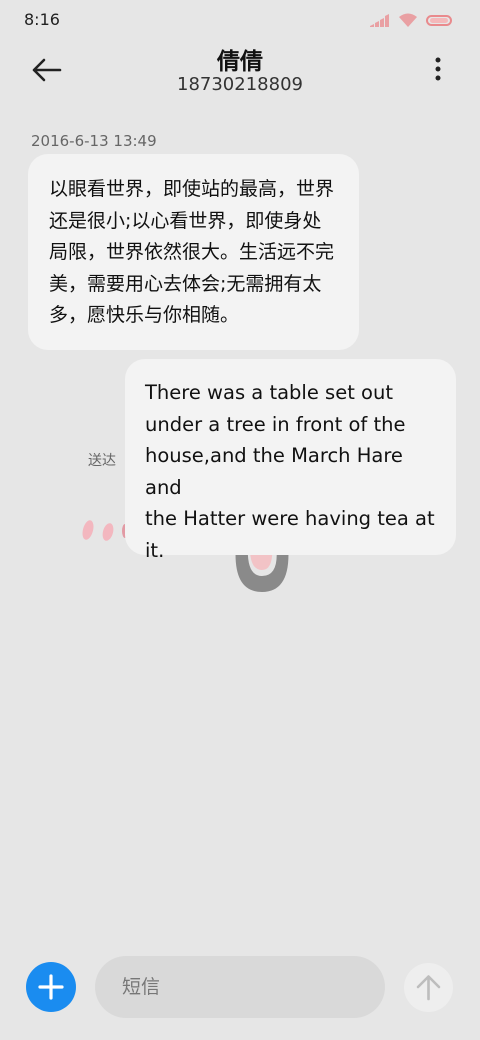  I want to click on arrow-up-icon, so click(428, 988).